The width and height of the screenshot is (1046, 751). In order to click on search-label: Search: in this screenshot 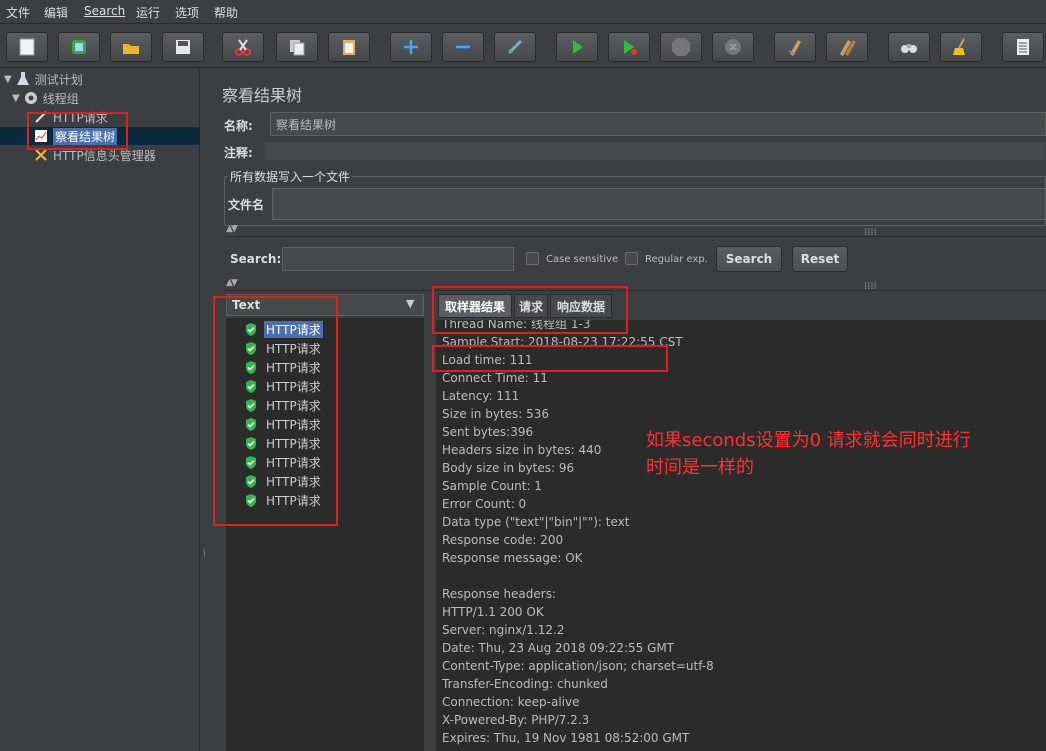, I will do `click(256, 259)`.